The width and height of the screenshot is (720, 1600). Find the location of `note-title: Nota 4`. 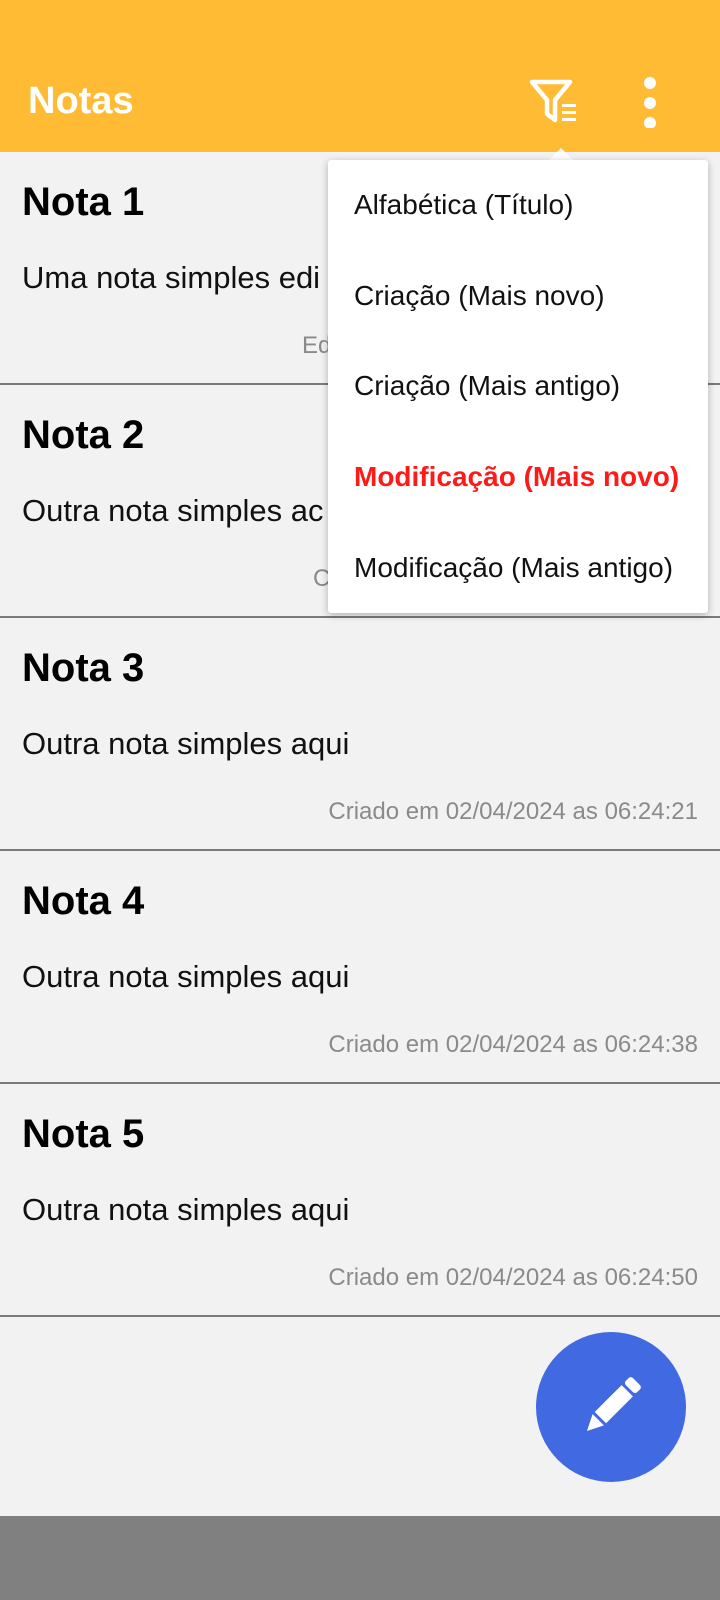

note-title: Nota 4 is located at coordinates (83, 901).